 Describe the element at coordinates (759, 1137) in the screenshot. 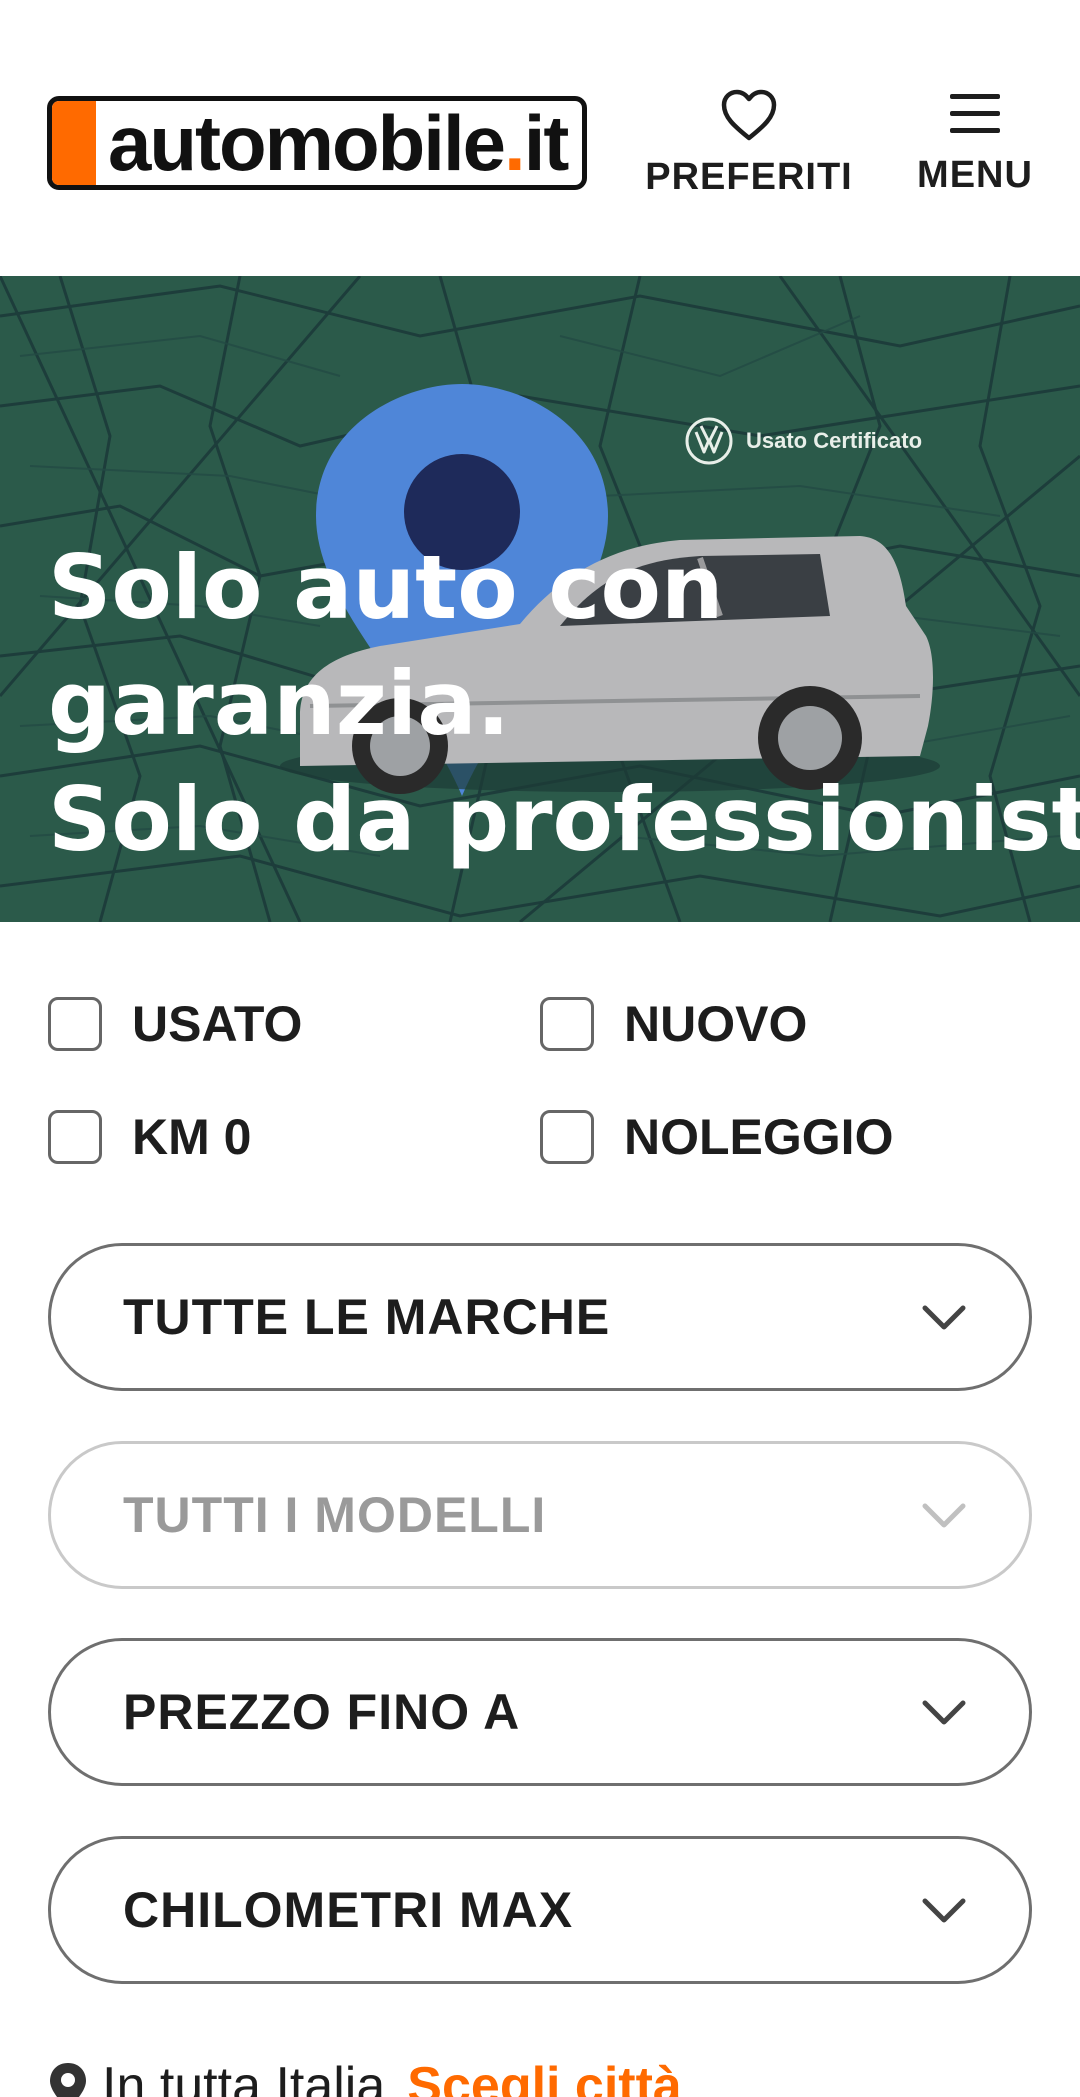

I see `checkbox-label: NOLEGGIO` at that location.